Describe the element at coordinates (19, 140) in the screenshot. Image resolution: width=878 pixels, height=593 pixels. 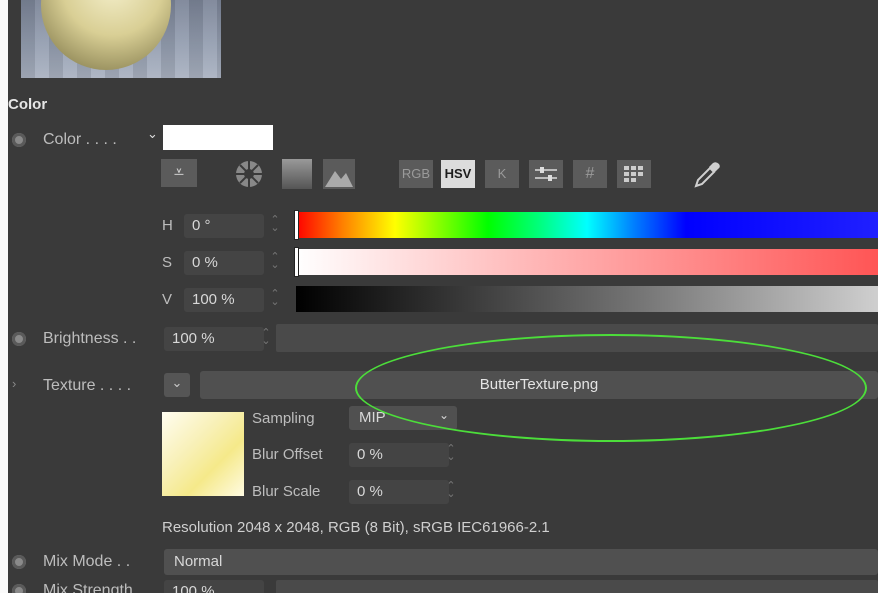
I see `color-animate-radio` at that location.